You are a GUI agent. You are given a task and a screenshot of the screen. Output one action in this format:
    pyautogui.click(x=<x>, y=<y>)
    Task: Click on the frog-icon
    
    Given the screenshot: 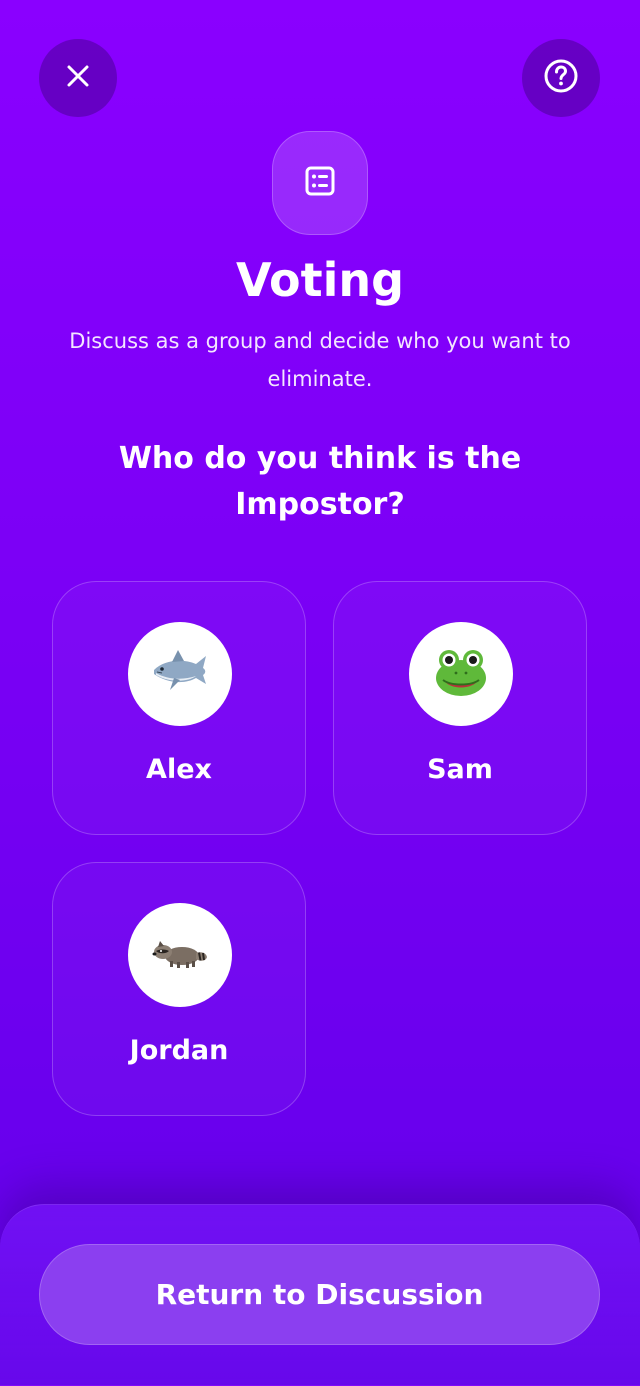 What is the action you would take?
    pyautogui.click(x=461, y=674)
    